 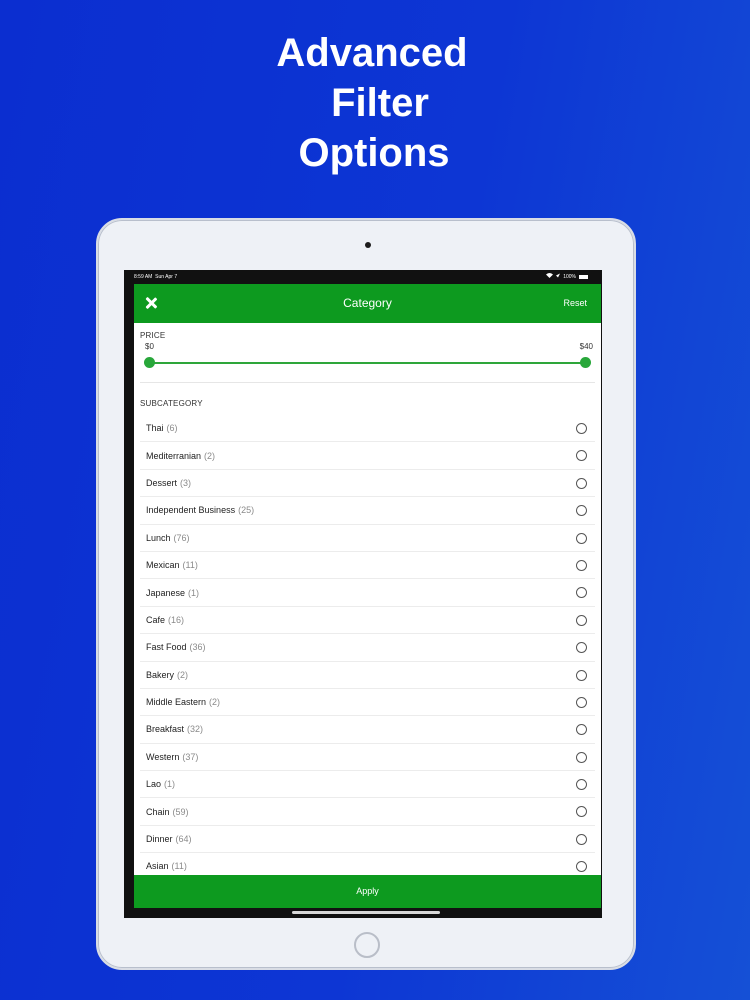 I want to click on location-icon, so click(x=558, y=277).